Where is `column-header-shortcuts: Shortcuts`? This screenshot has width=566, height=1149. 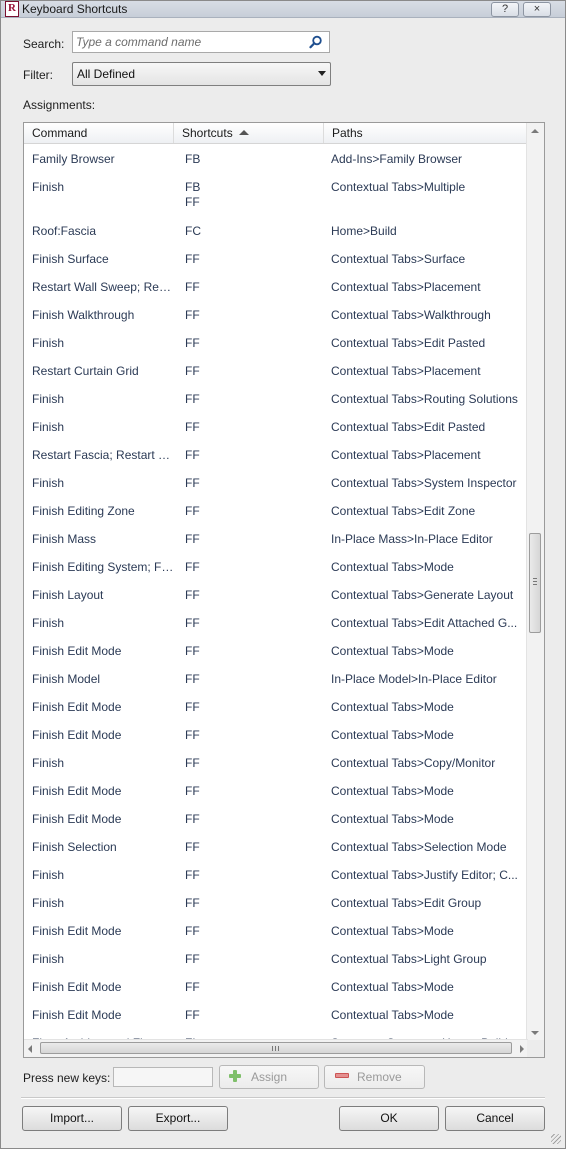
column-header-shortcuts: Shortcuts is located at coordinates (249, 133).